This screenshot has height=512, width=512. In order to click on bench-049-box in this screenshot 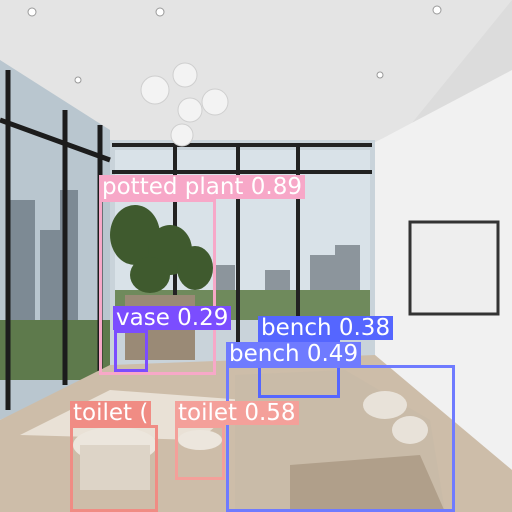, I will do `click(340, 438)`.